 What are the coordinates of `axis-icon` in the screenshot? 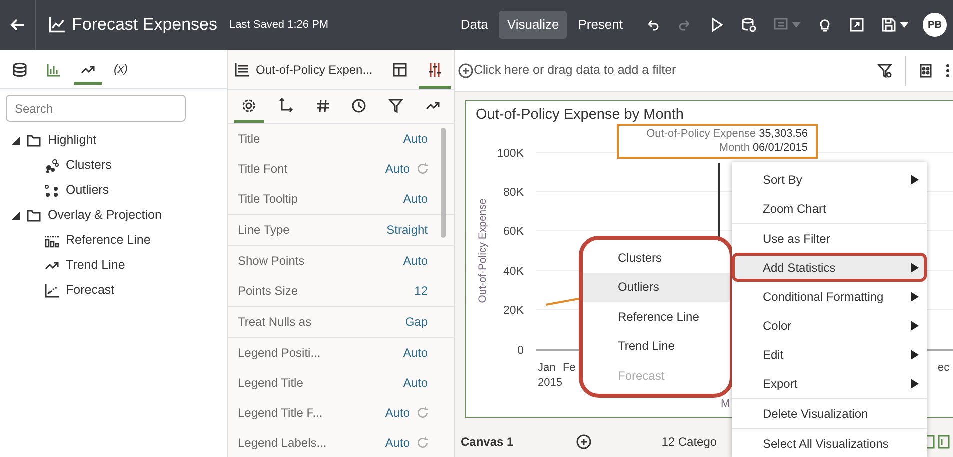 It's located at (286, 106).